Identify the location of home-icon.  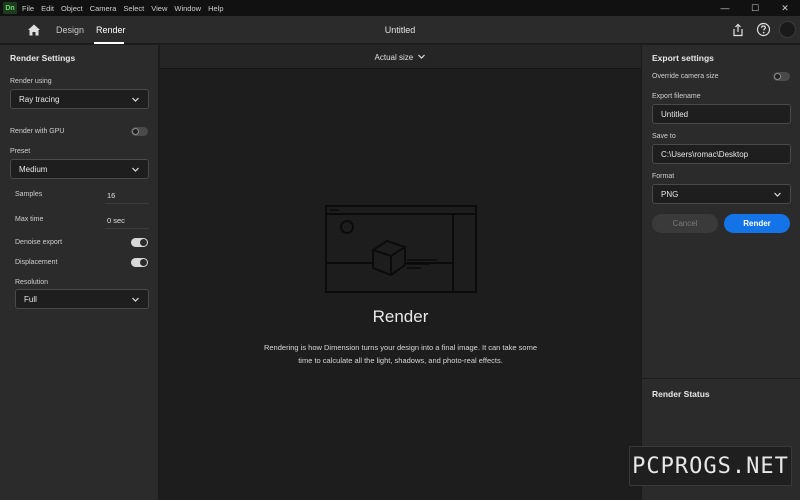
(34, 30).